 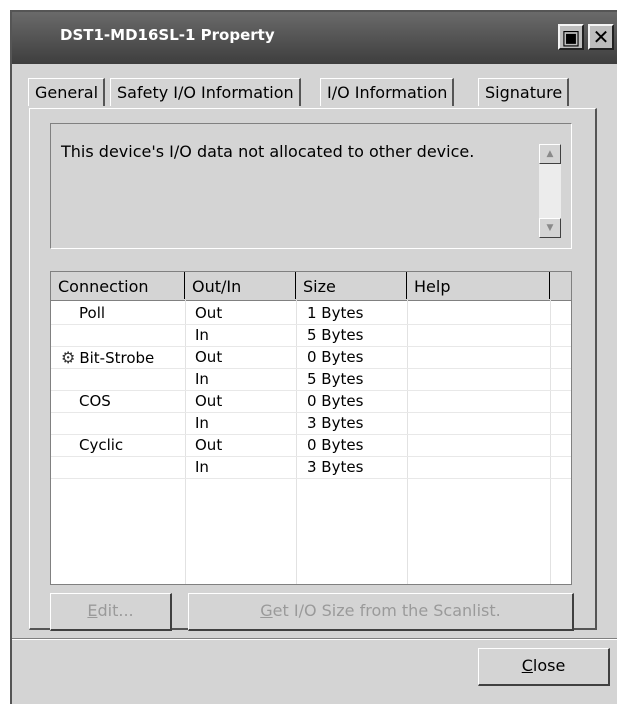 I want to click on title-bar: DST1-MD16SL-1 Property ▣ ✕, so click(x=314, y=38).